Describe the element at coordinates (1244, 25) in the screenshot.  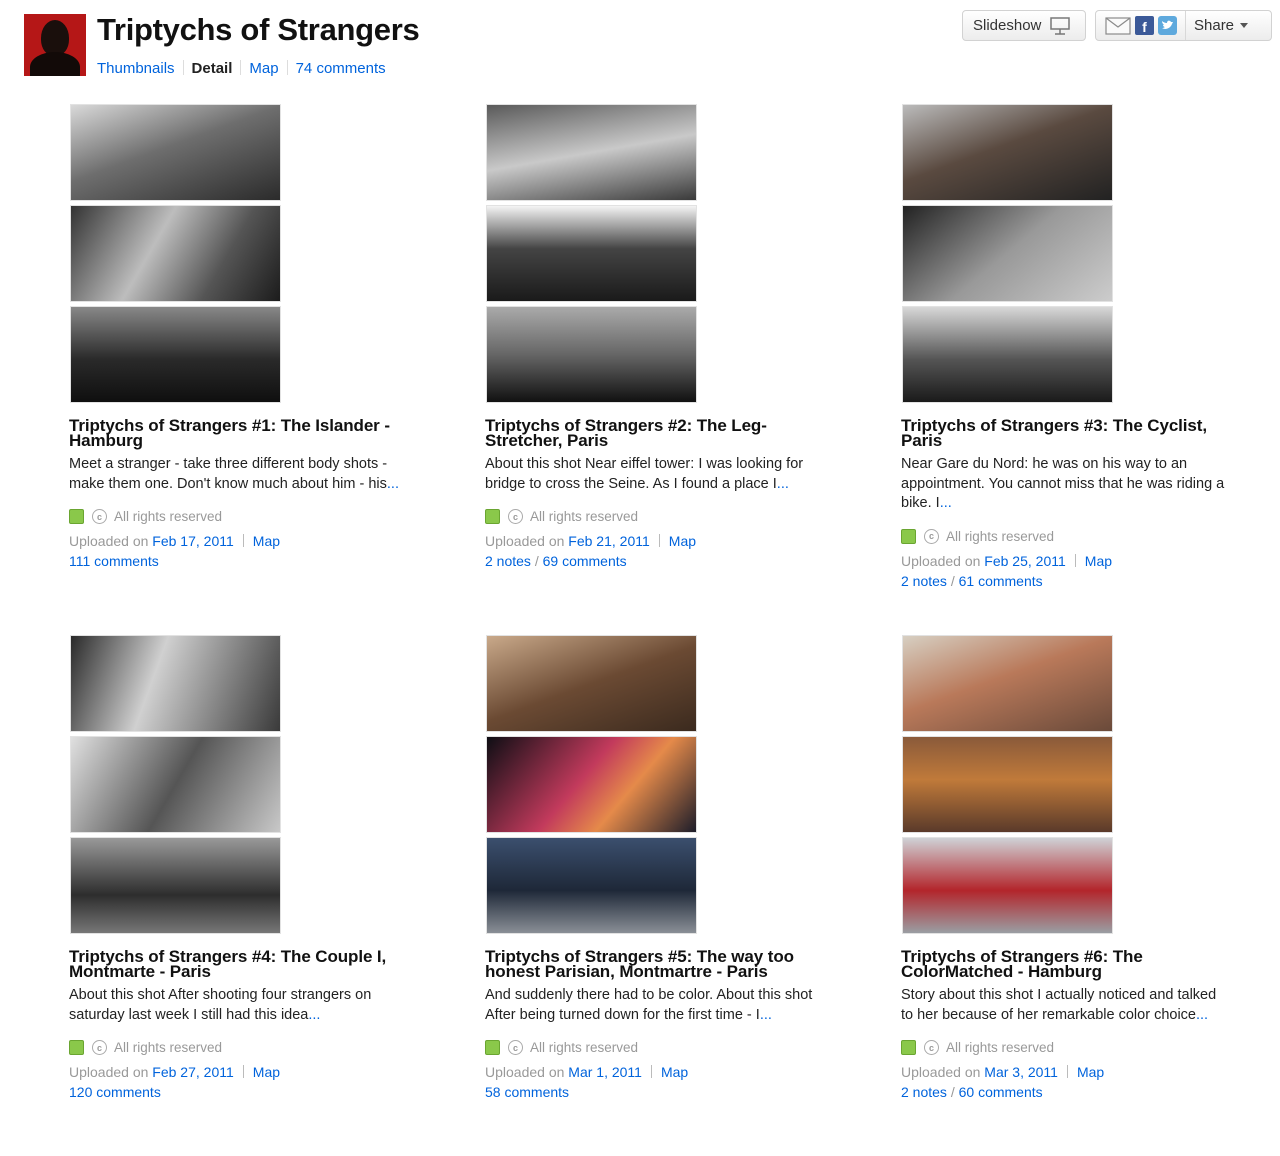
I see `chevron-down-icon` at that location.